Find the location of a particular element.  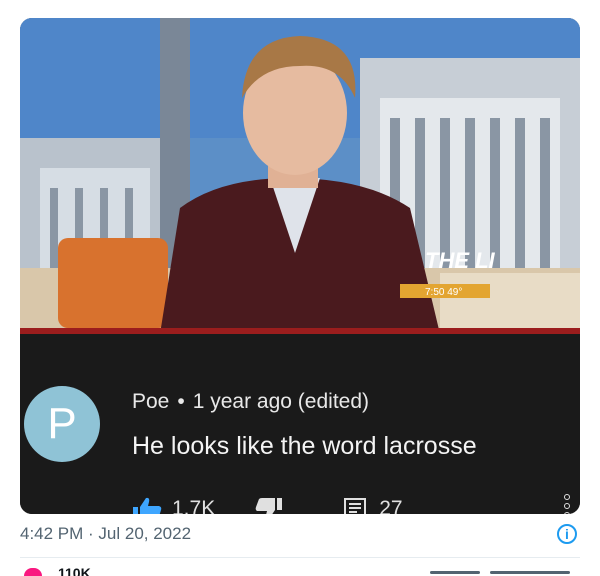

comment-actions: 1.7K 27 is located at coordinates (267, 504).